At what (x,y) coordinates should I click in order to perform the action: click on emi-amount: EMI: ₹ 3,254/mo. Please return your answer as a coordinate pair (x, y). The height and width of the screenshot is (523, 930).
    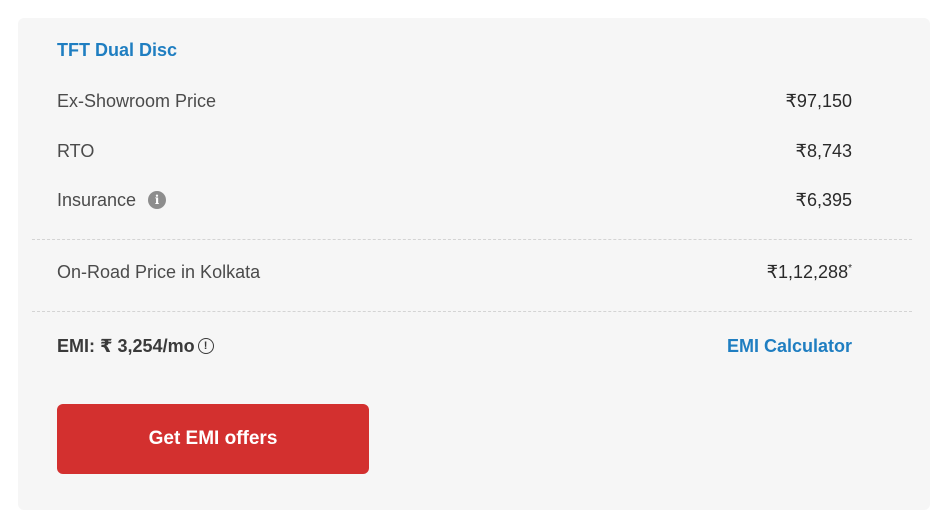
    Looking at the image, I should click on (126, 345).